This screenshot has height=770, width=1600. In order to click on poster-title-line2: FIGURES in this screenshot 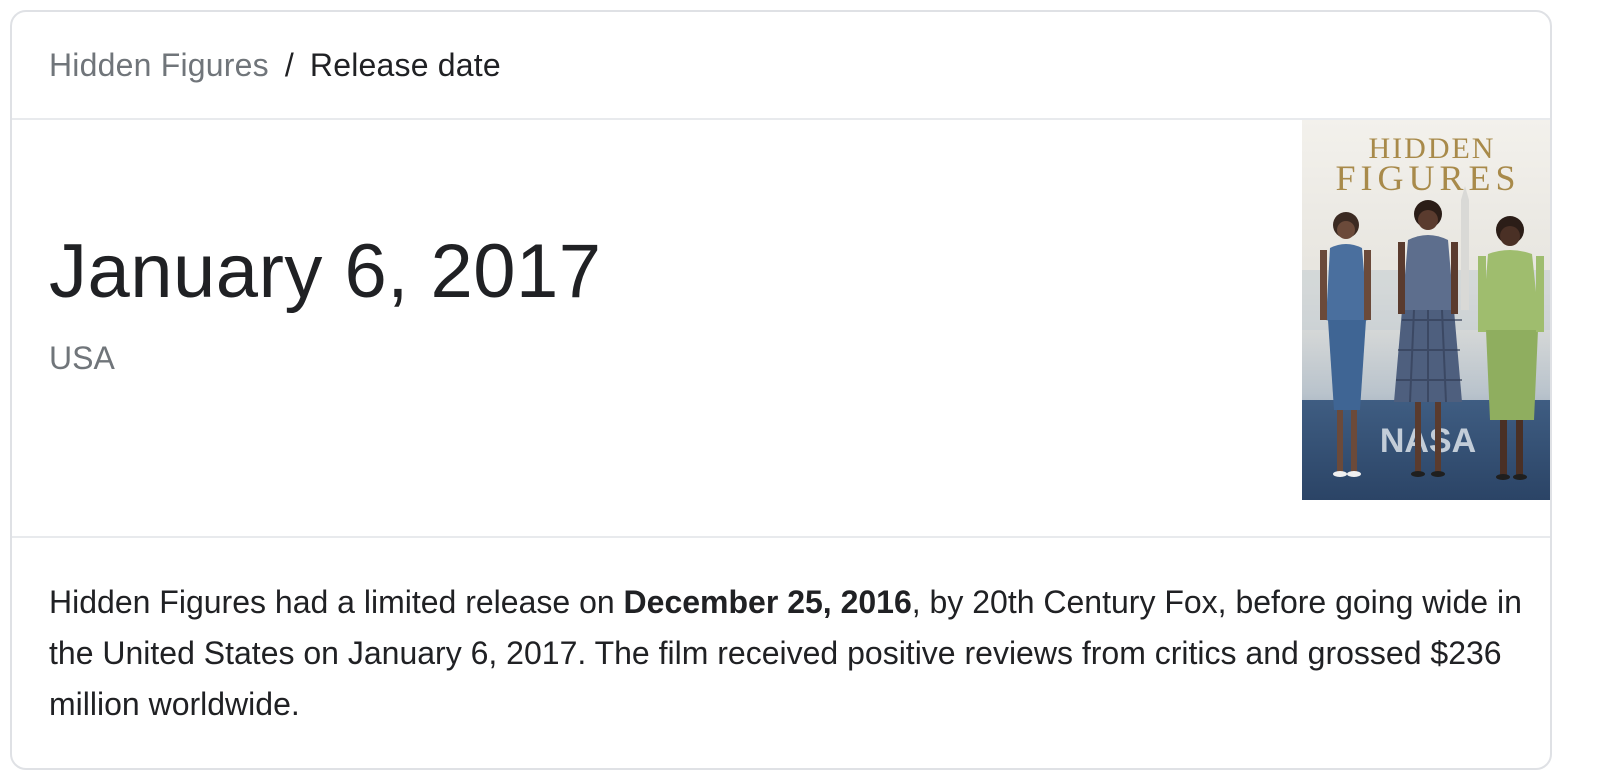, I will do `click(1427, 178)`.